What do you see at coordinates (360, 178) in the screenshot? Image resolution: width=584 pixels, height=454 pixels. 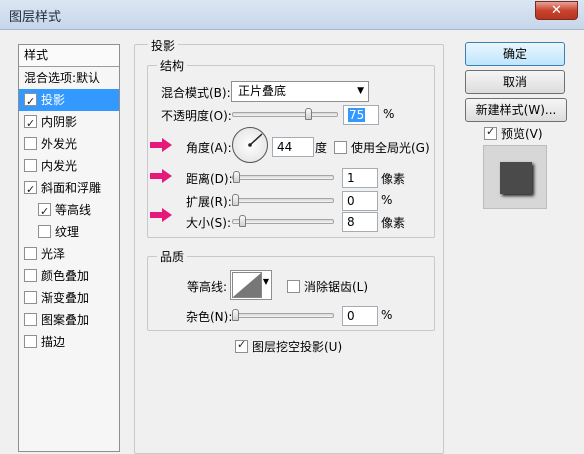 I see `distance-input: 1` at bounding box center [360, 178].